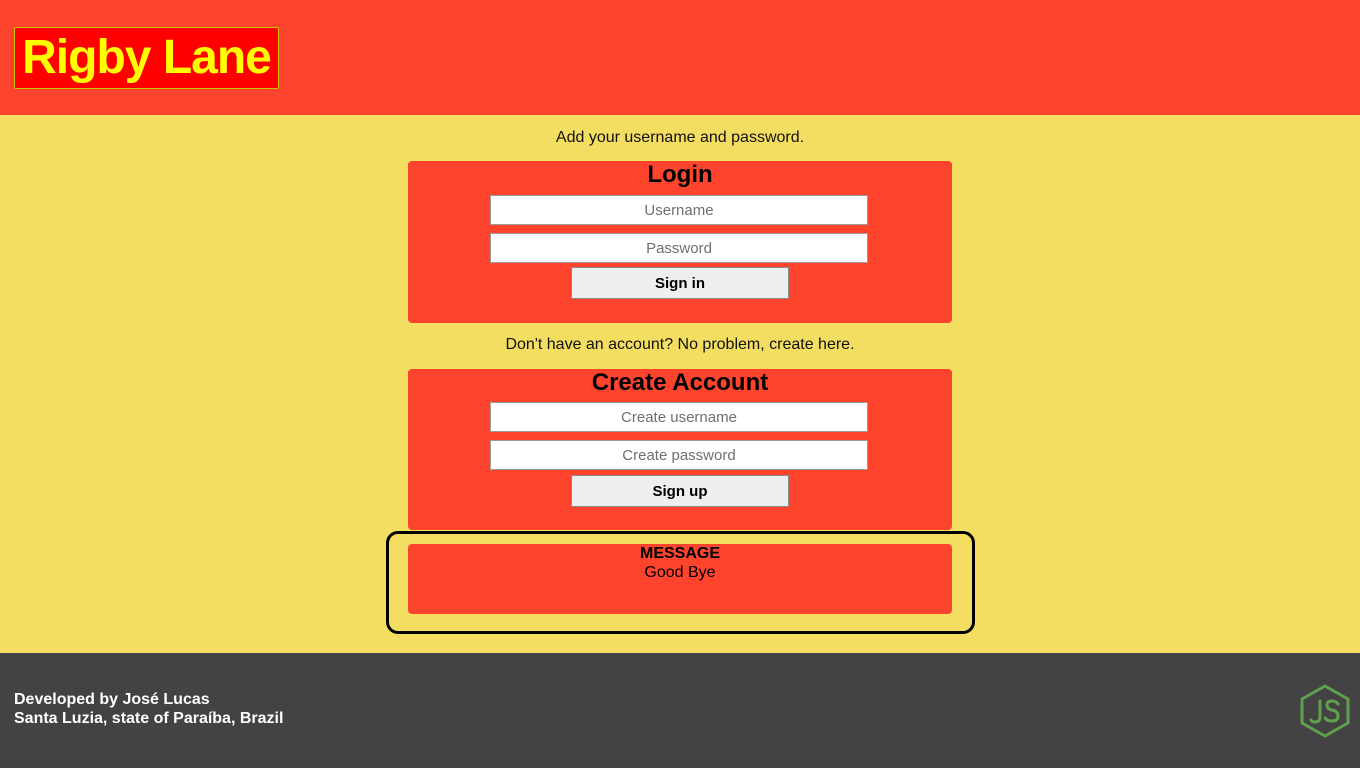  I want to click on create-account-panel: Create Account Sign up, so click(680, 449).